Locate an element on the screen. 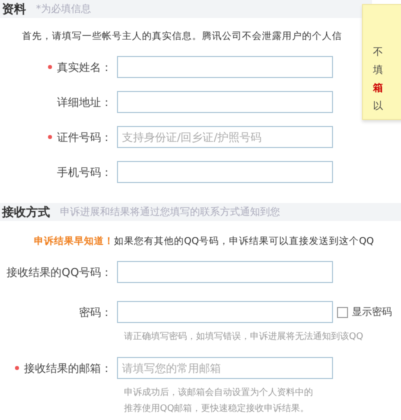  notice-text: 申诉结果早知道！如果您有其他的QQ号码，申诉结果可以直接发送到这个QQ is located at coordinates (204, 241).